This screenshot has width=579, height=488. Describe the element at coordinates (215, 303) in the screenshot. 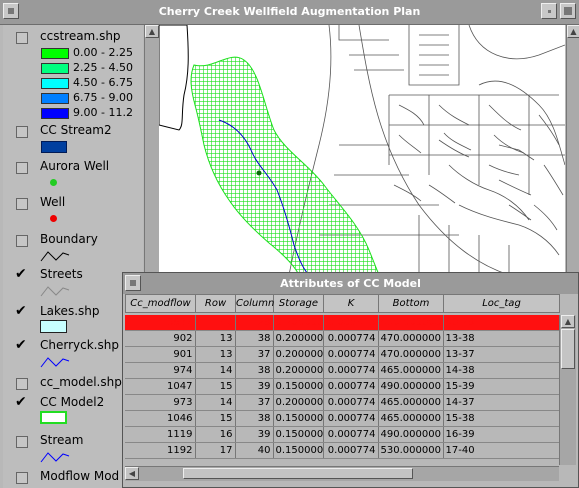

I see `column-header: Row` at that location.